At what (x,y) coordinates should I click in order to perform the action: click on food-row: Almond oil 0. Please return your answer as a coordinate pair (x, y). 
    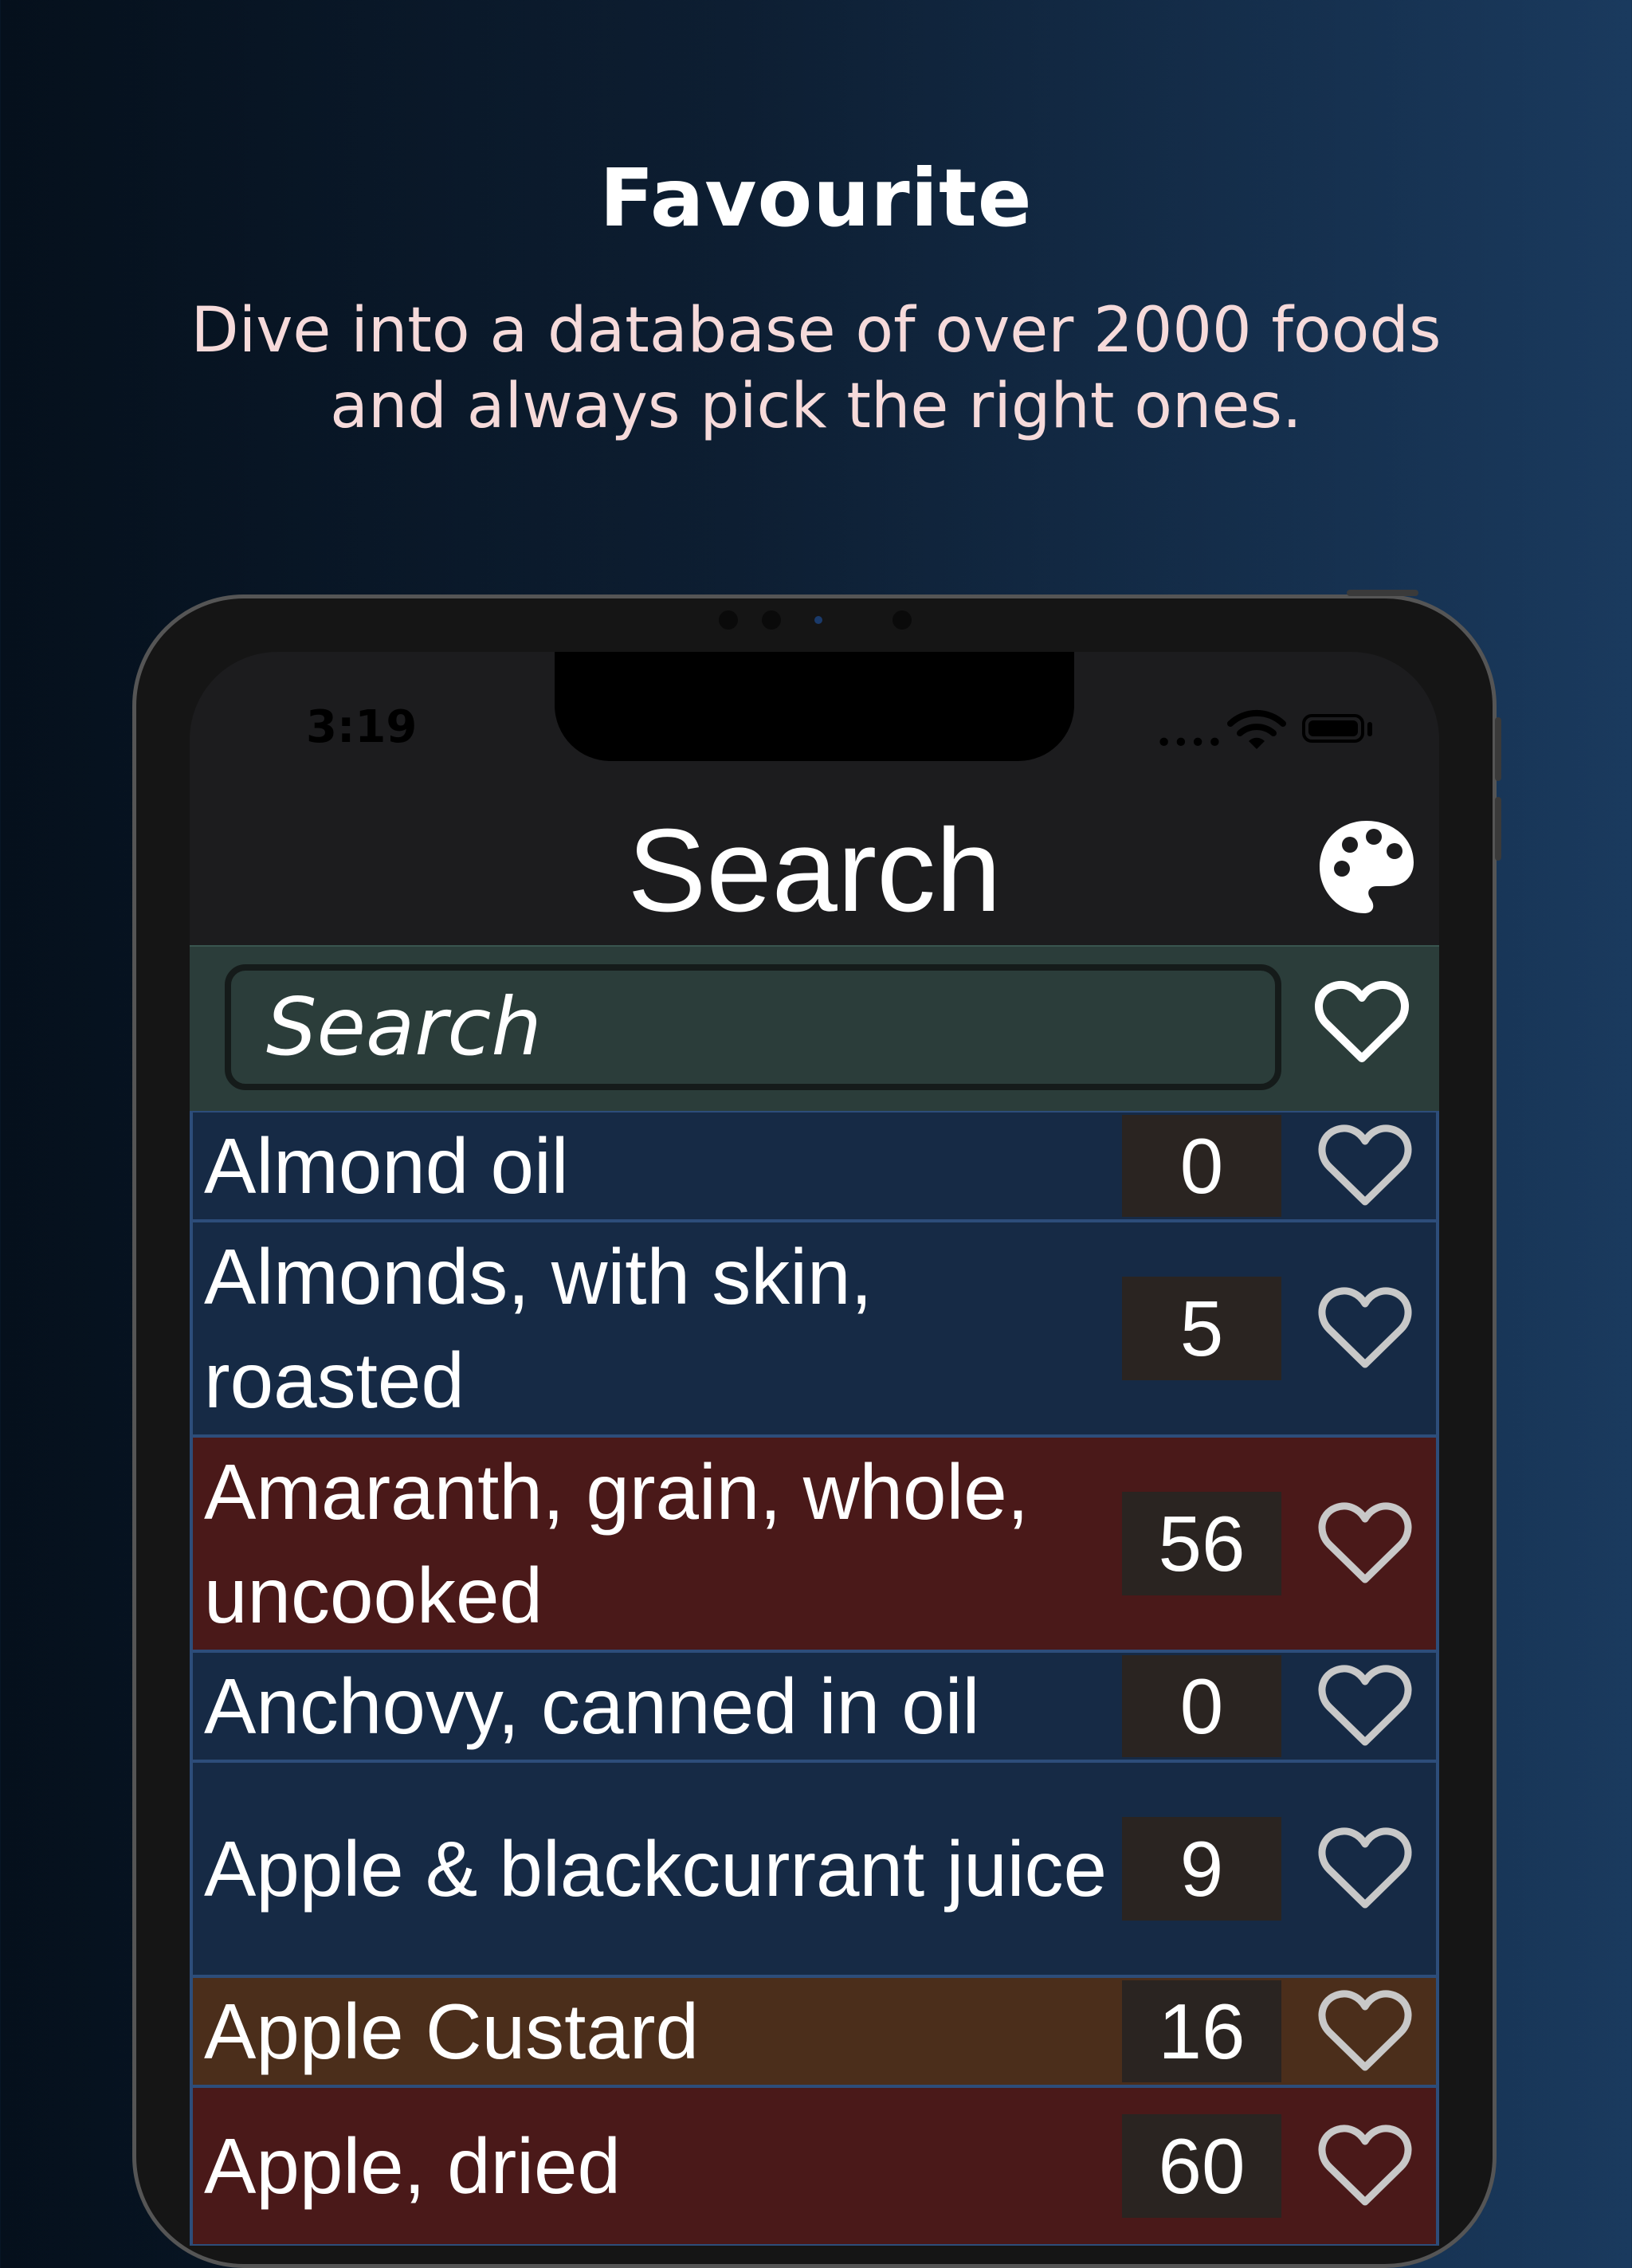
    Looking at the image, I should click on (814, 1166).